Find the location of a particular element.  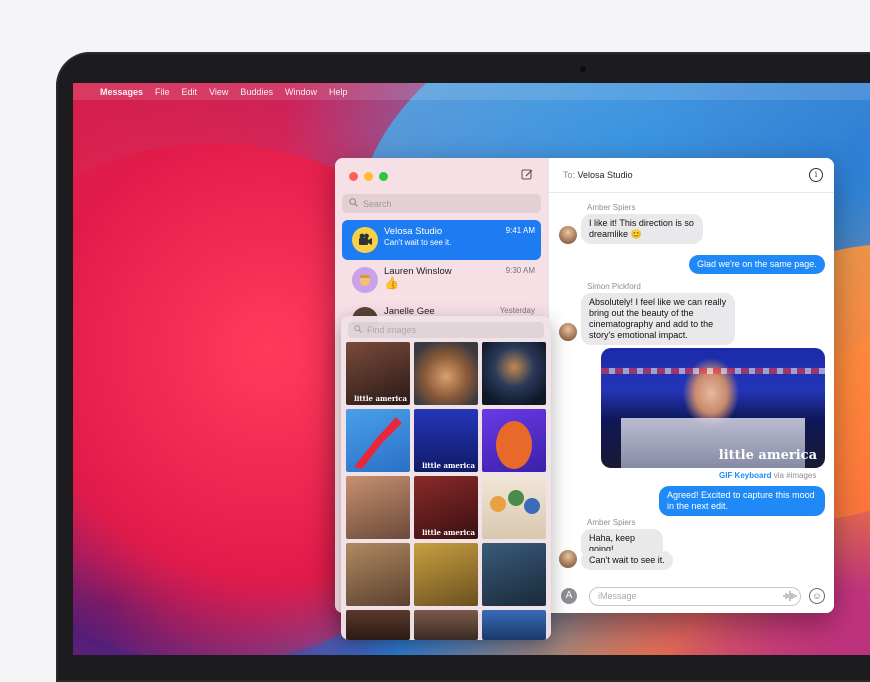

app-store-icon: A is located at coordinates (569, 596).